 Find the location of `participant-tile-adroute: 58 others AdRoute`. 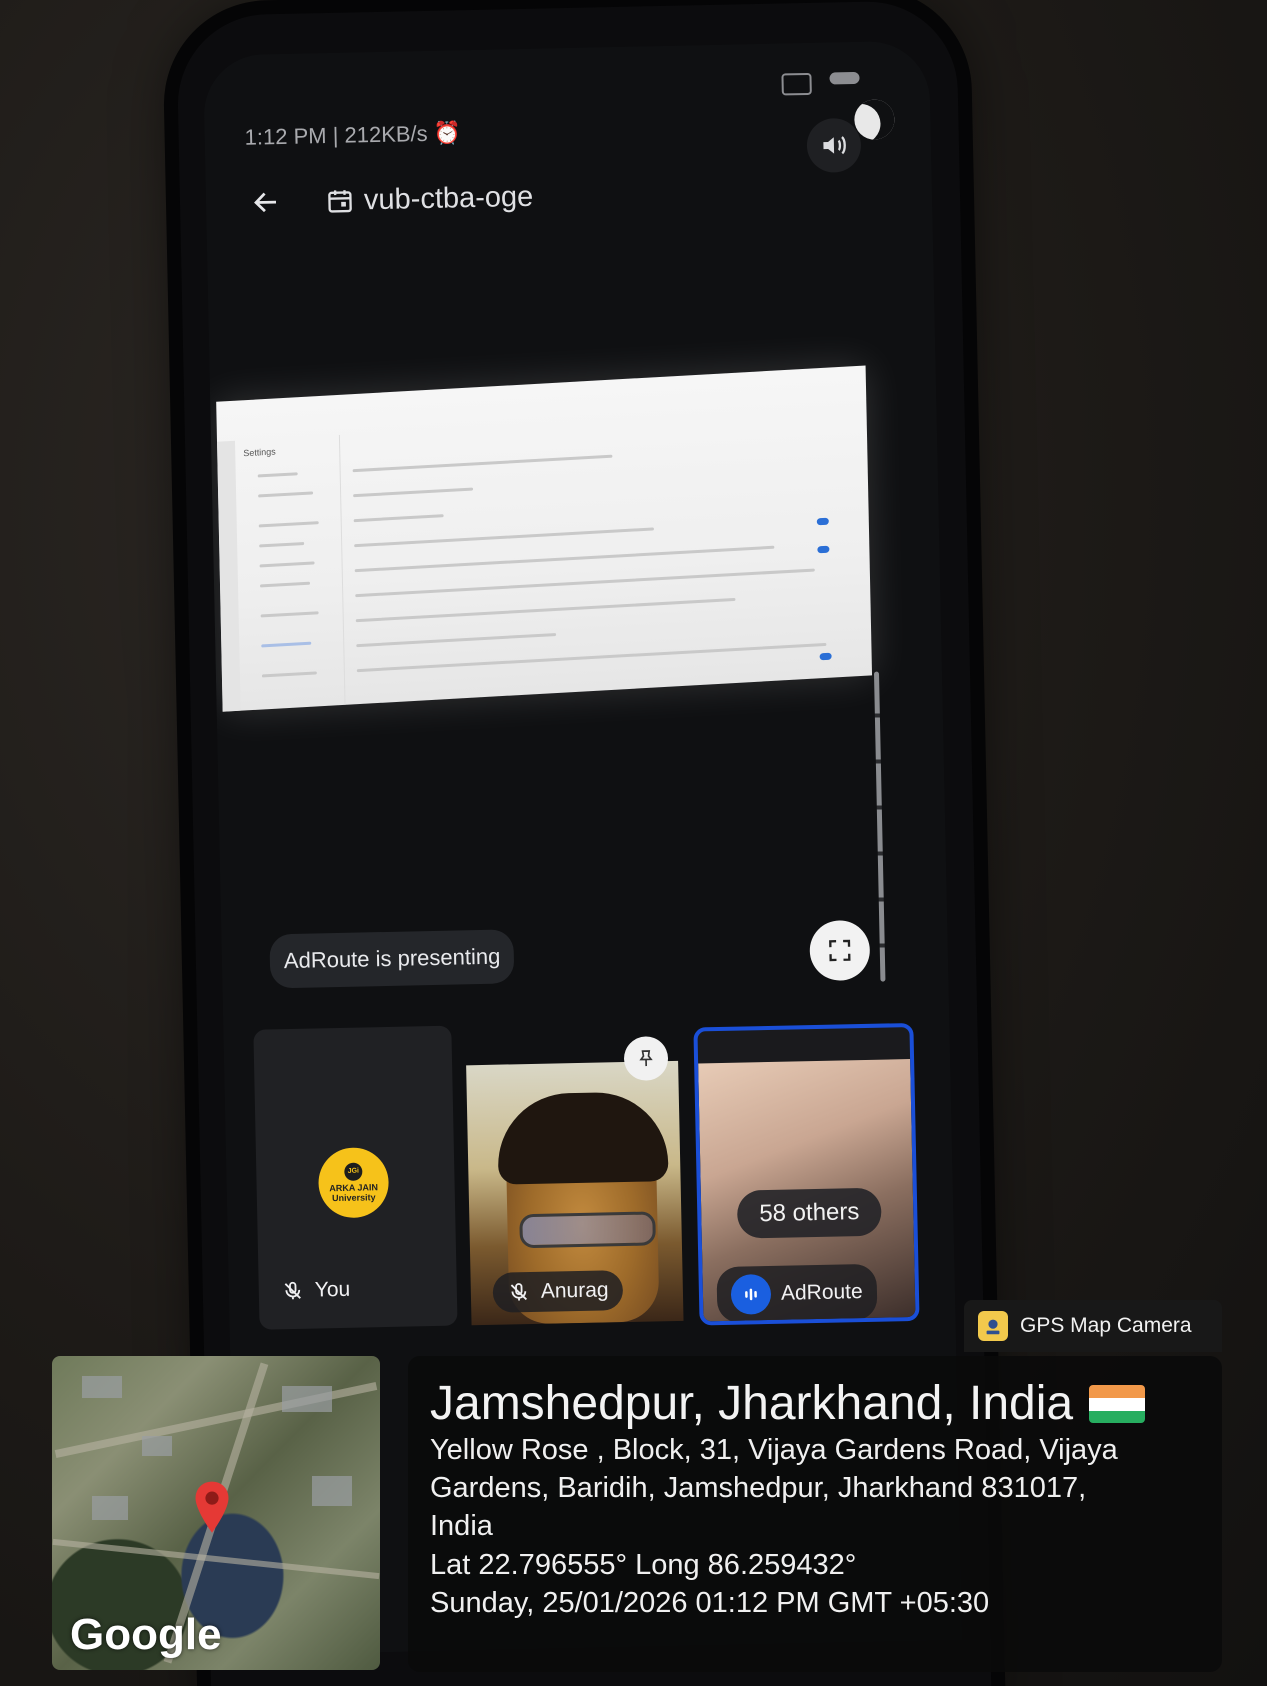

participant-tile-adroute: 58 others AdRoute is located at coordinates (806, 1174).